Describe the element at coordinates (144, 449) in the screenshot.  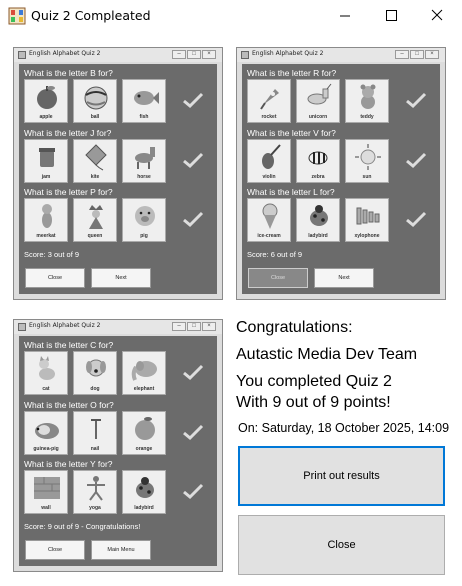
I see `option-label: orange` at that location.